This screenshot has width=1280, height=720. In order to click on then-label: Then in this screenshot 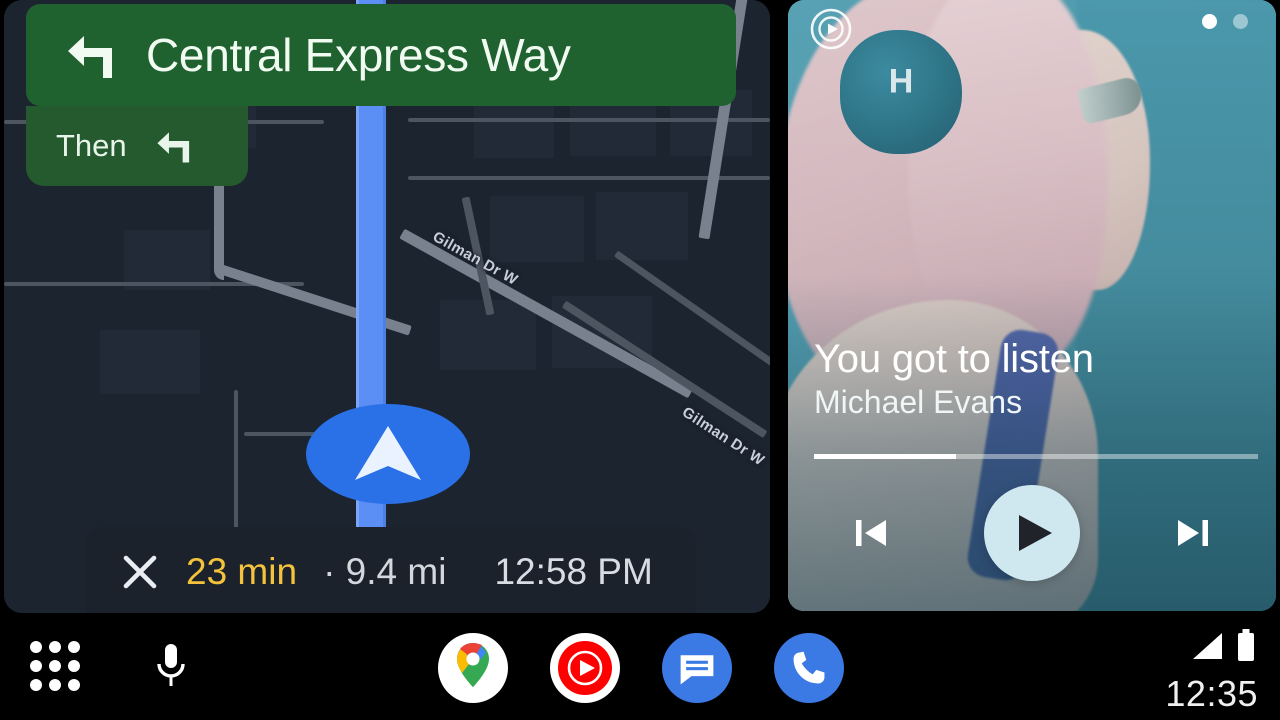, I will do `click(91, 145)`.